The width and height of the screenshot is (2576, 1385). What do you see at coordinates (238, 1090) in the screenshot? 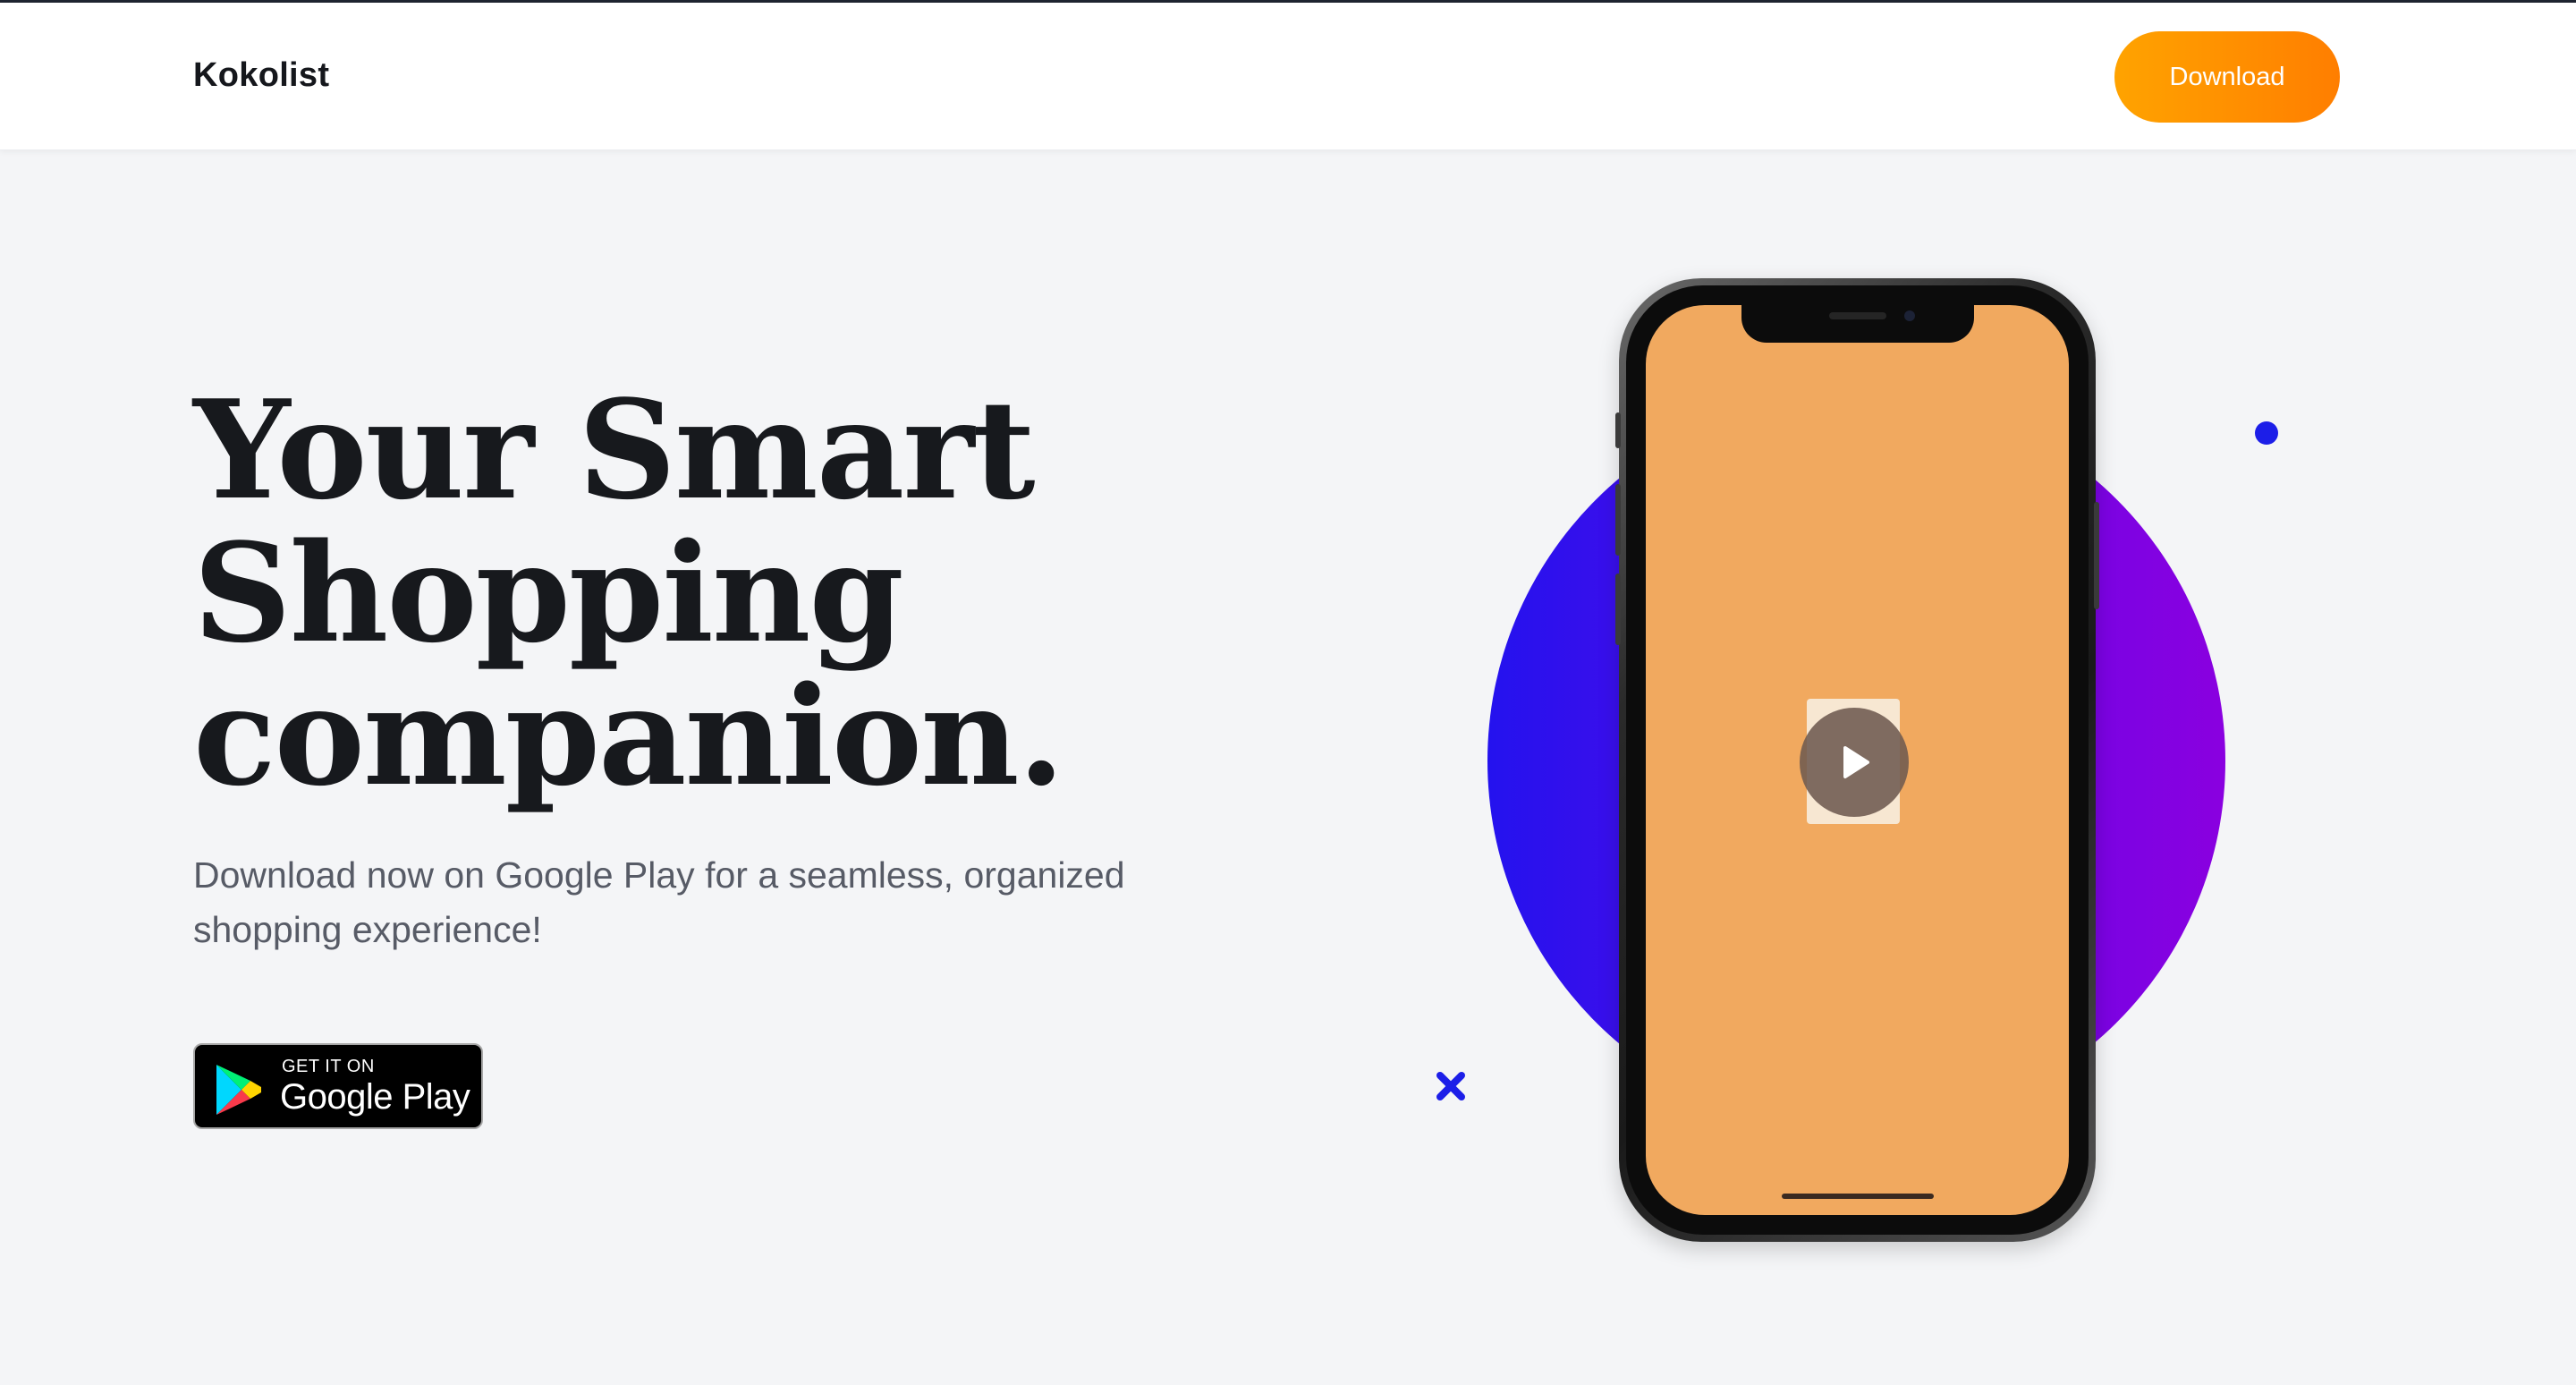
I see `google-play-logo-icon` at bounding box center [238, 1090].